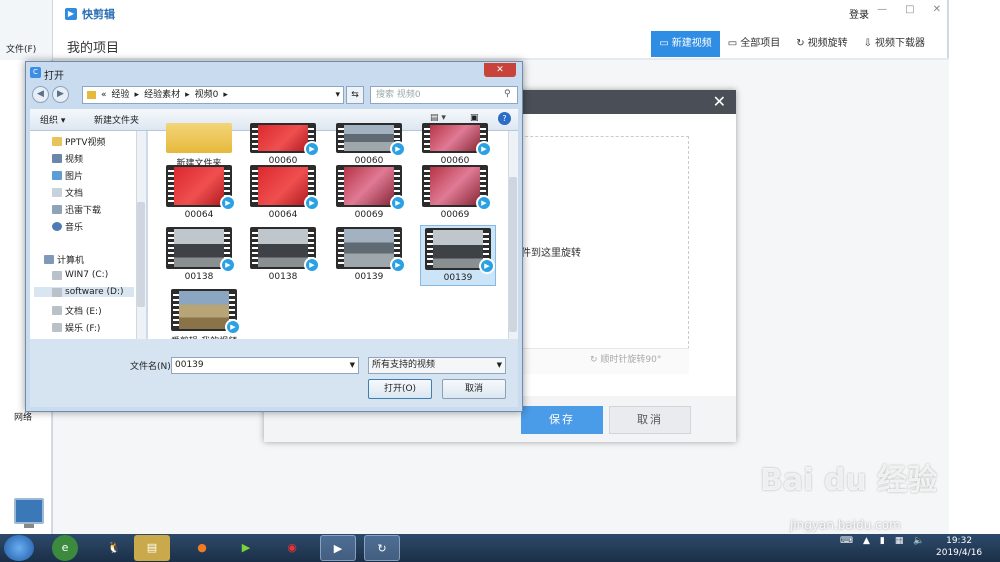 The width and height of the screenshot is (1000, 562). What do you see at coordinates (67, 226) in the screenshot?
I see `tree-item-music: 音乐` at bounding box center [67, 226].